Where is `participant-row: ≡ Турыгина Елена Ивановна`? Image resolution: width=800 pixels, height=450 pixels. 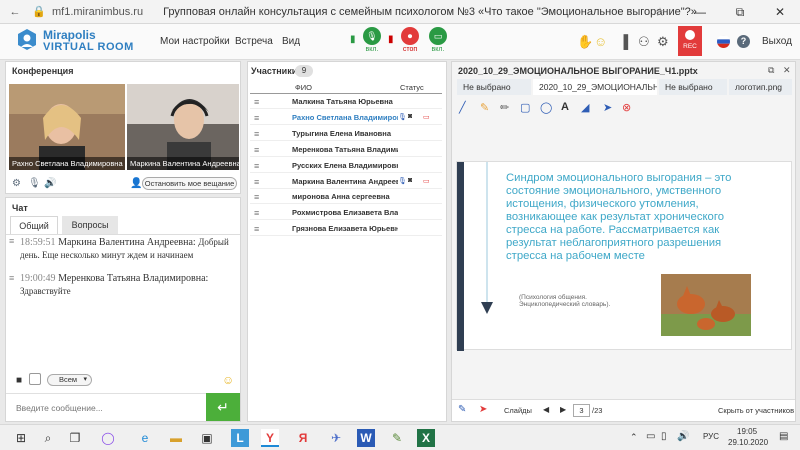 participant-row: ≡ Турыгина Елена Ивановна is located at coordinates (346, 133).